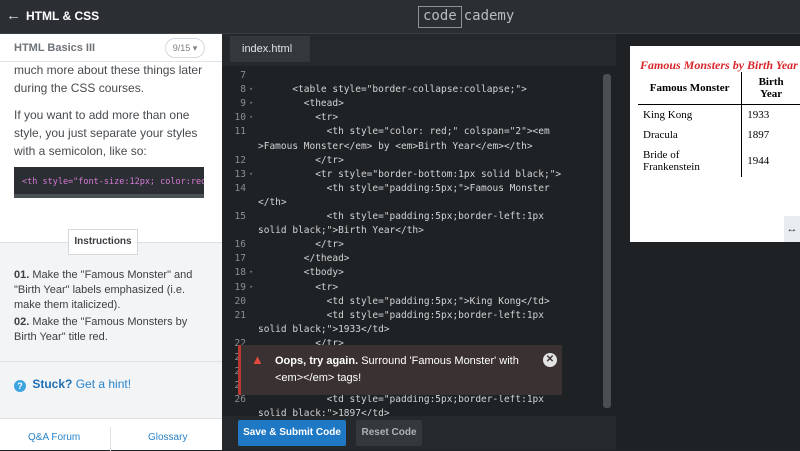 Image resolution: width=800 pixels, height=451 pixels. Describe the element at coordinates (103, 242) in the screenshot. I see `instructions-tab: Instructions` at that location.